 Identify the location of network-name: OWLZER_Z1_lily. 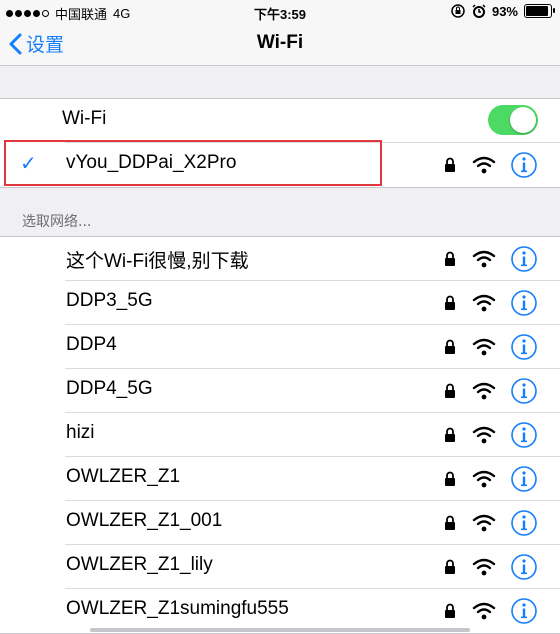
(139, 564).